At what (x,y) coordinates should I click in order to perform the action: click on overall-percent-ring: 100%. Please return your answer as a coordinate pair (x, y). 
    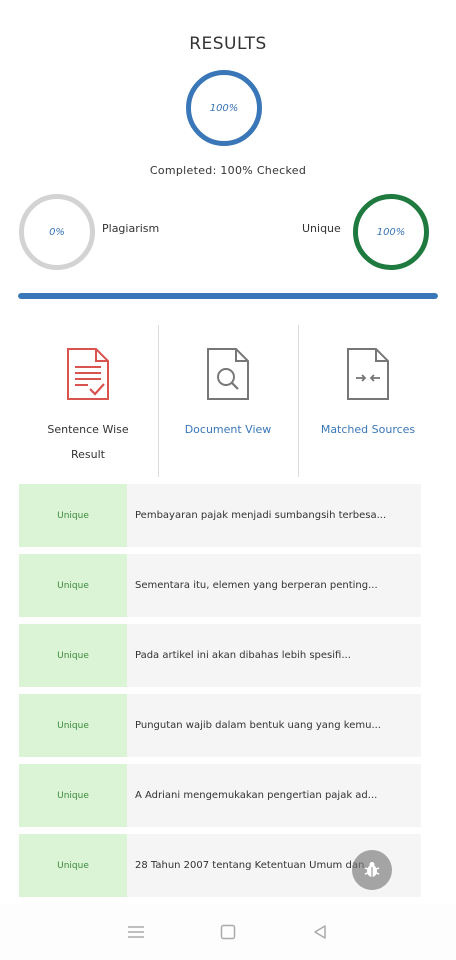
    Looking at the image, I should click on (224, 108).